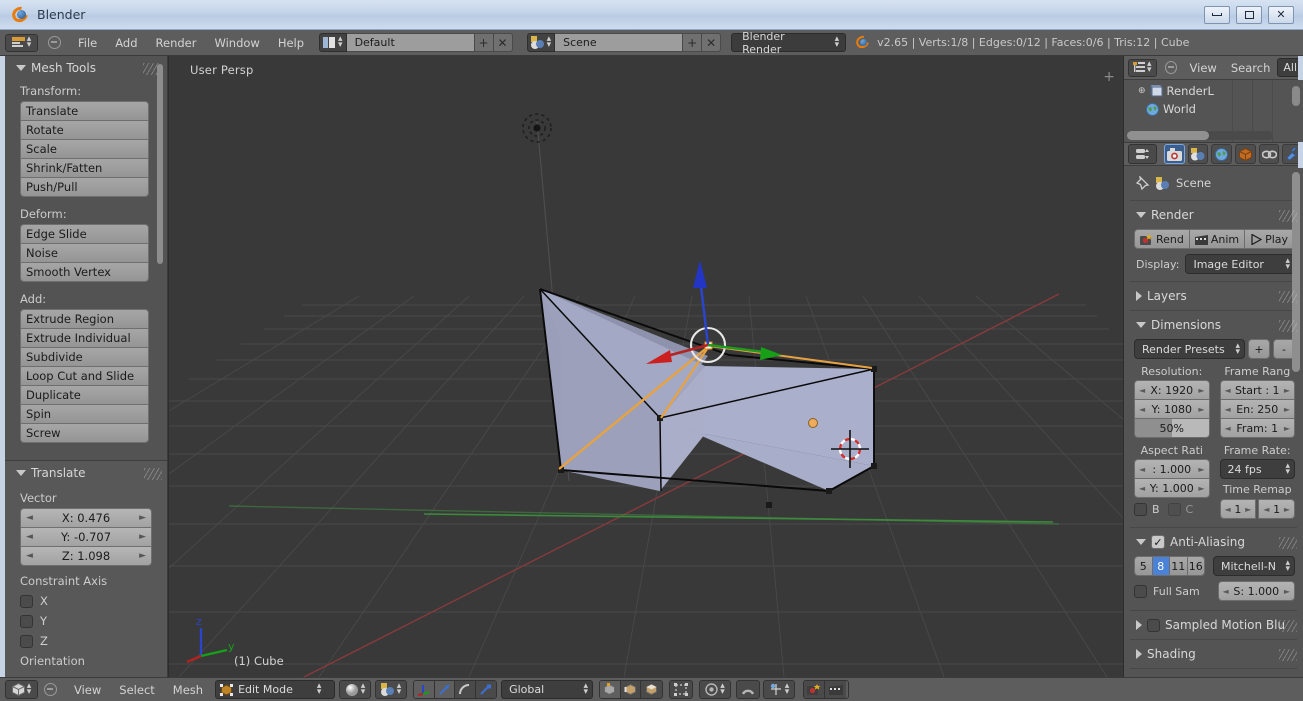  Describe the element at coordinates (21, 42) in the screenshot. I see `info-editor-type-button: ▴ ▾` at that location.